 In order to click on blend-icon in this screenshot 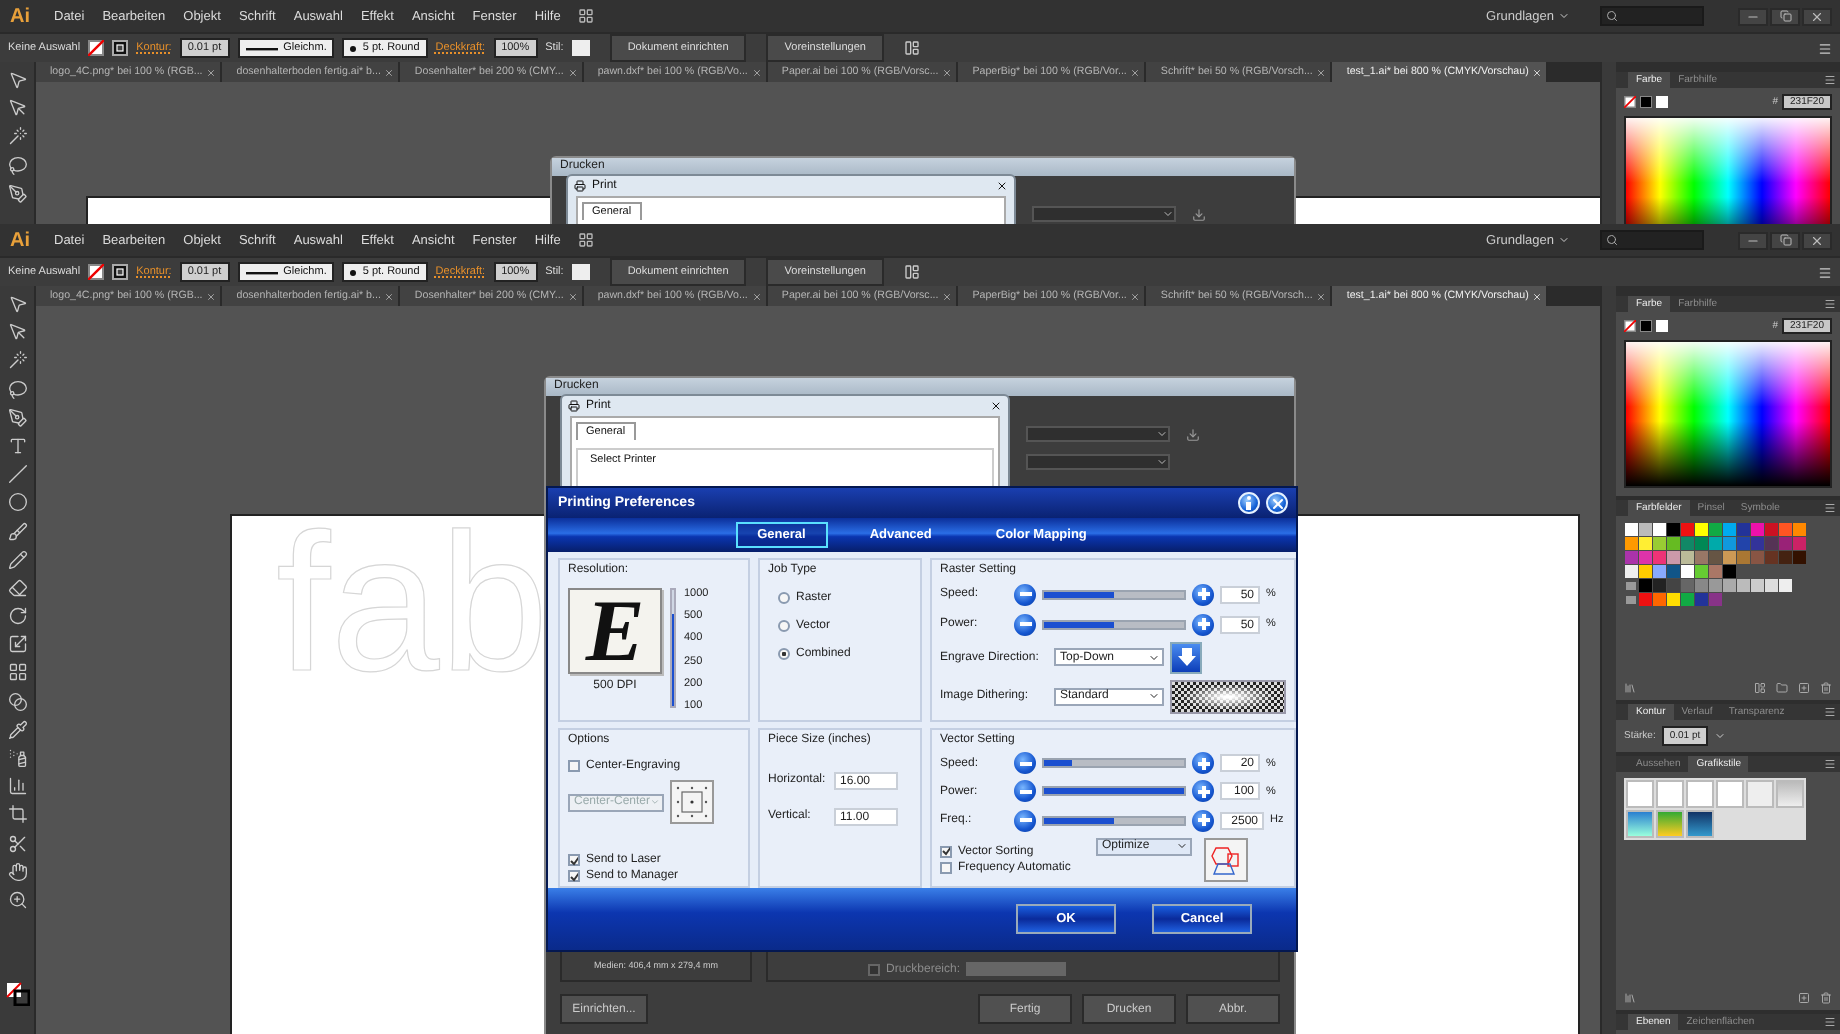, I will do `click(17, 701)`.